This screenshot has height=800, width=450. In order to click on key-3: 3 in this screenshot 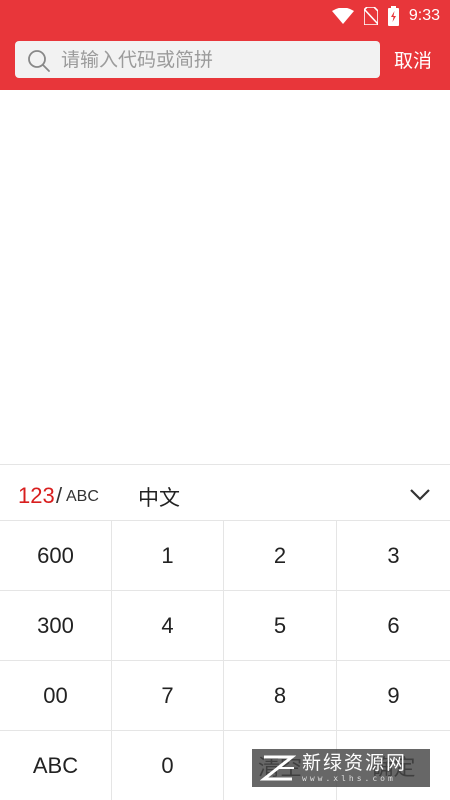, I will do `click(393, 556)`.